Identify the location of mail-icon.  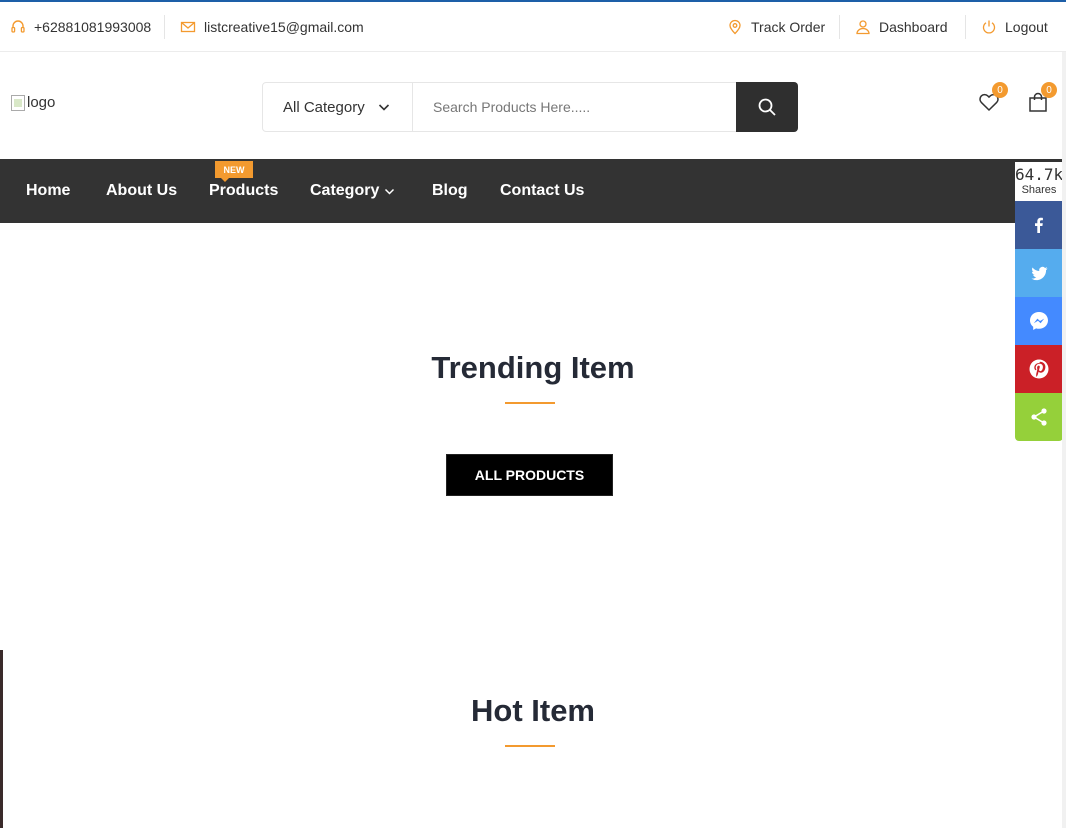
(188, 27).